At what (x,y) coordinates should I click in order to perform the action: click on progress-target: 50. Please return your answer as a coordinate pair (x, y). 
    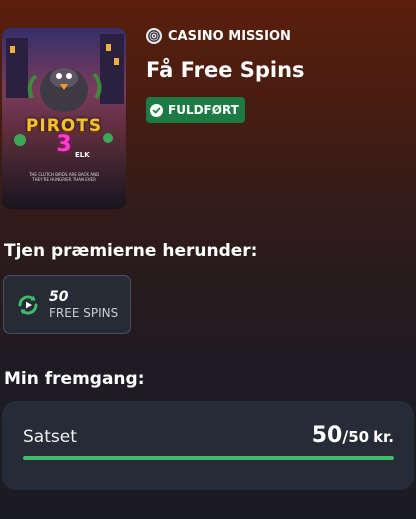
    Looking at the image, I should click on (359, 437).